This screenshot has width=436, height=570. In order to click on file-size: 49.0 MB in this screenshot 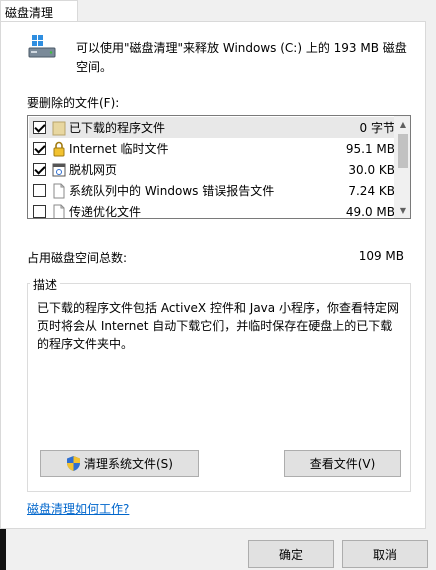, I will do `click(370, 211)`.